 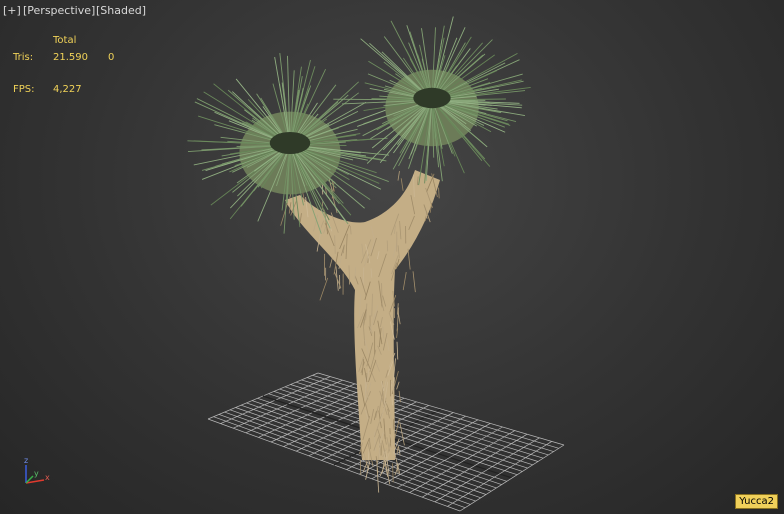 I want to click on viewport-plus-menu: [+], so click(x=12, y=10).